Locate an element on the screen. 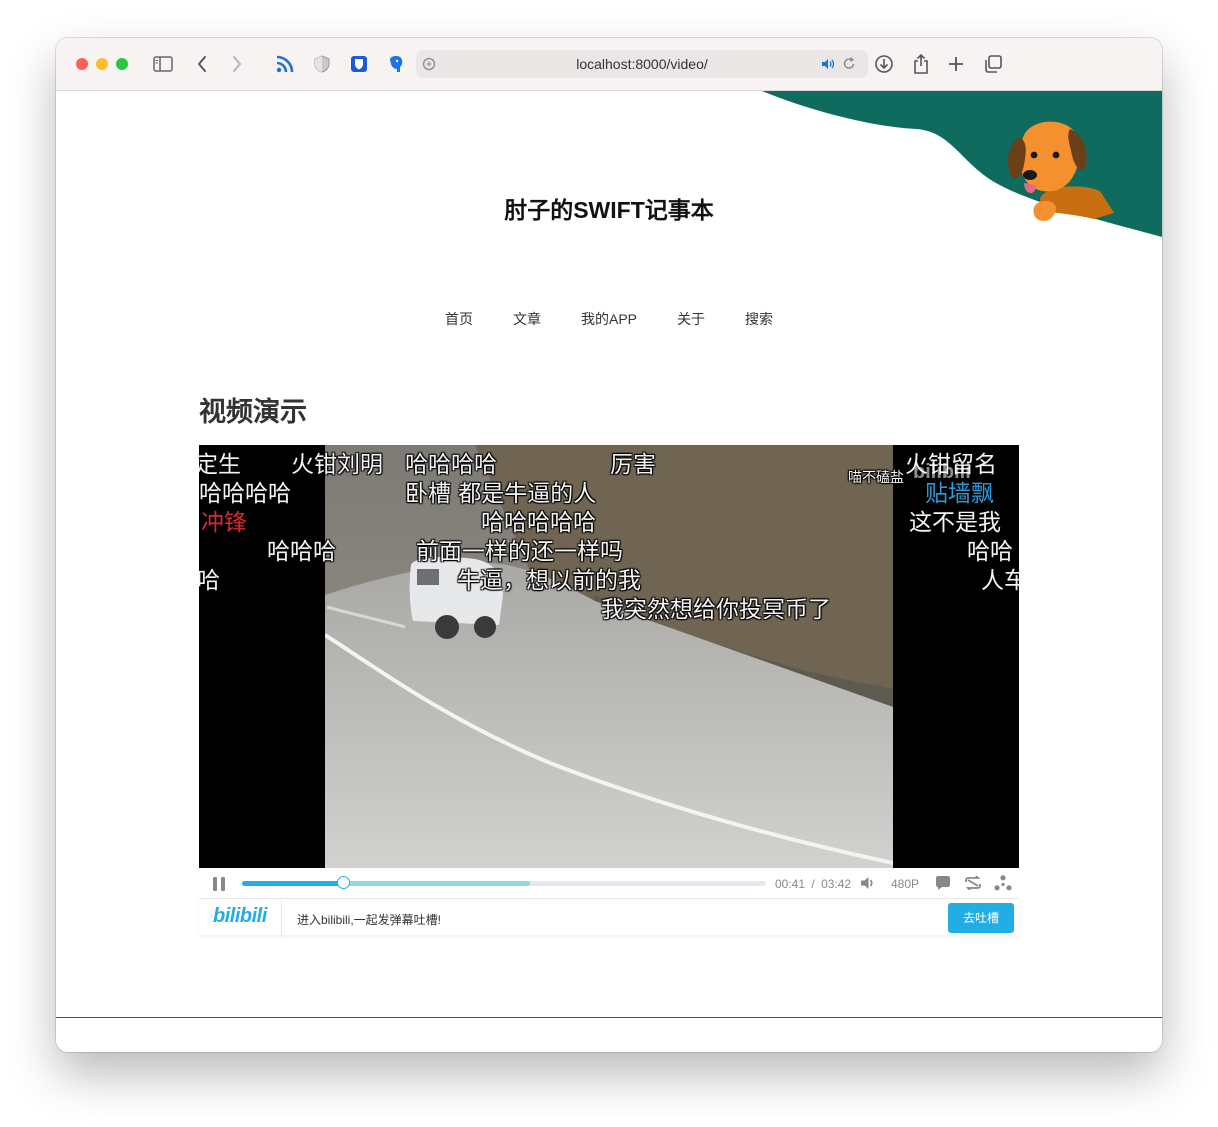 Image resolution: width=1218 pixels, height=1127 pixels. nav-home: 首页 is located at coordinates (459, 319).